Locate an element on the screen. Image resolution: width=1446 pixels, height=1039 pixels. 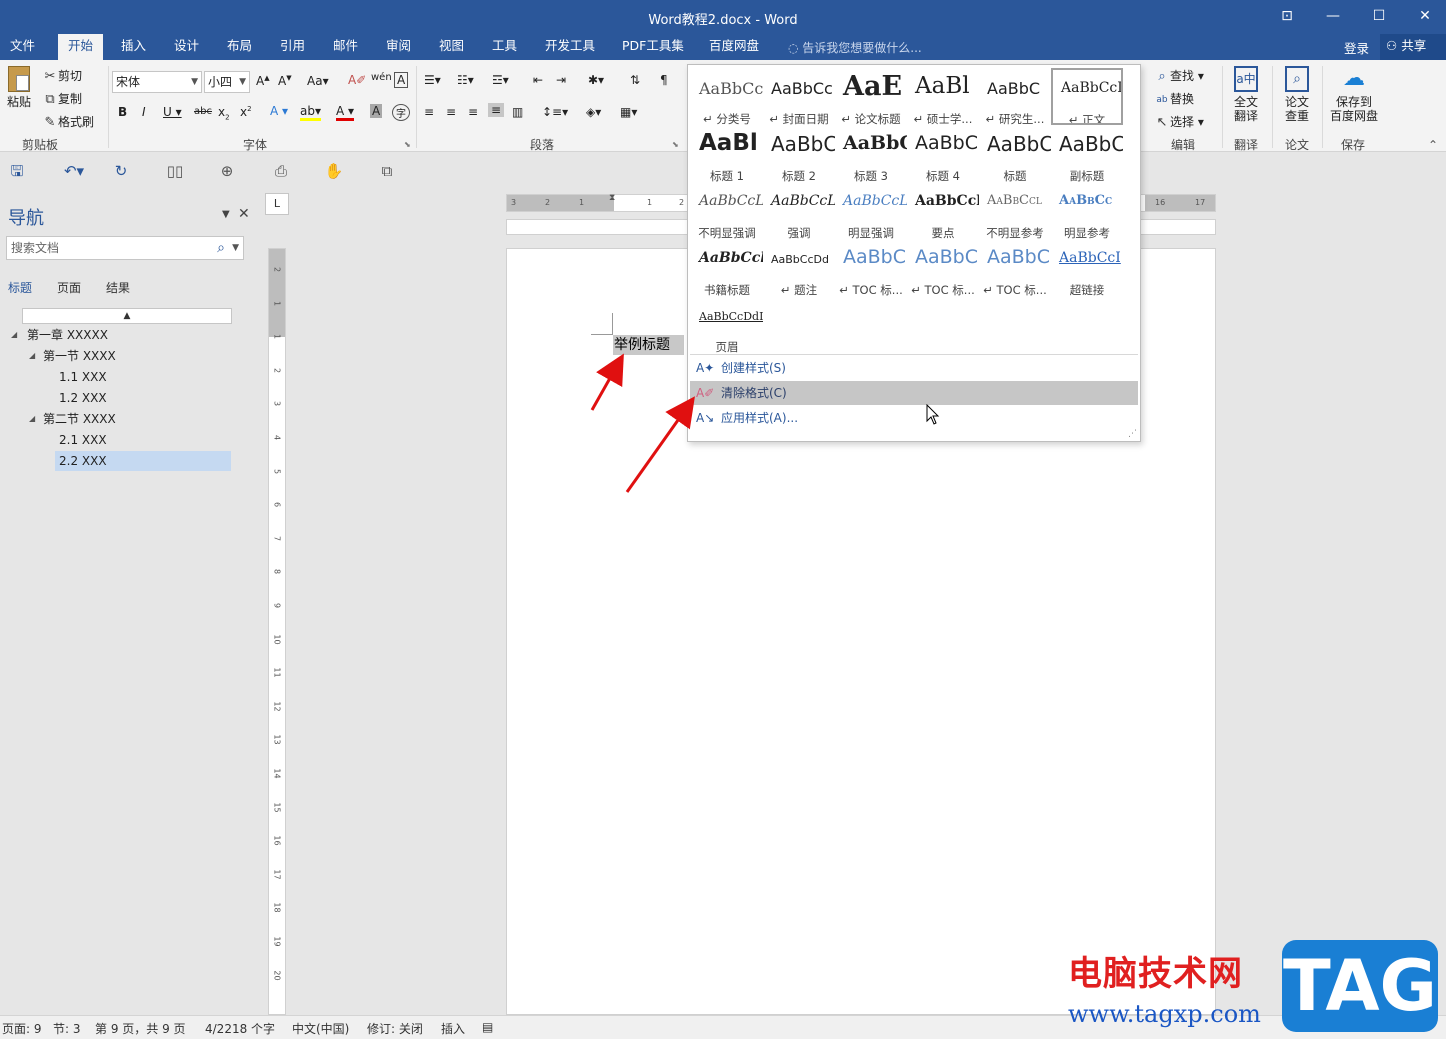
status-language: 中文(中国) is located at coordinates (320, 1028).